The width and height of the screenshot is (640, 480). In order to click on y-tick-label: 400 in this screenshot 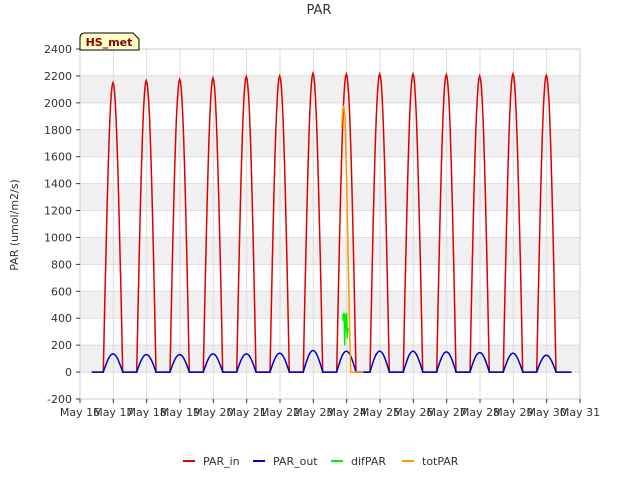, I will do `click(61, 318)`.